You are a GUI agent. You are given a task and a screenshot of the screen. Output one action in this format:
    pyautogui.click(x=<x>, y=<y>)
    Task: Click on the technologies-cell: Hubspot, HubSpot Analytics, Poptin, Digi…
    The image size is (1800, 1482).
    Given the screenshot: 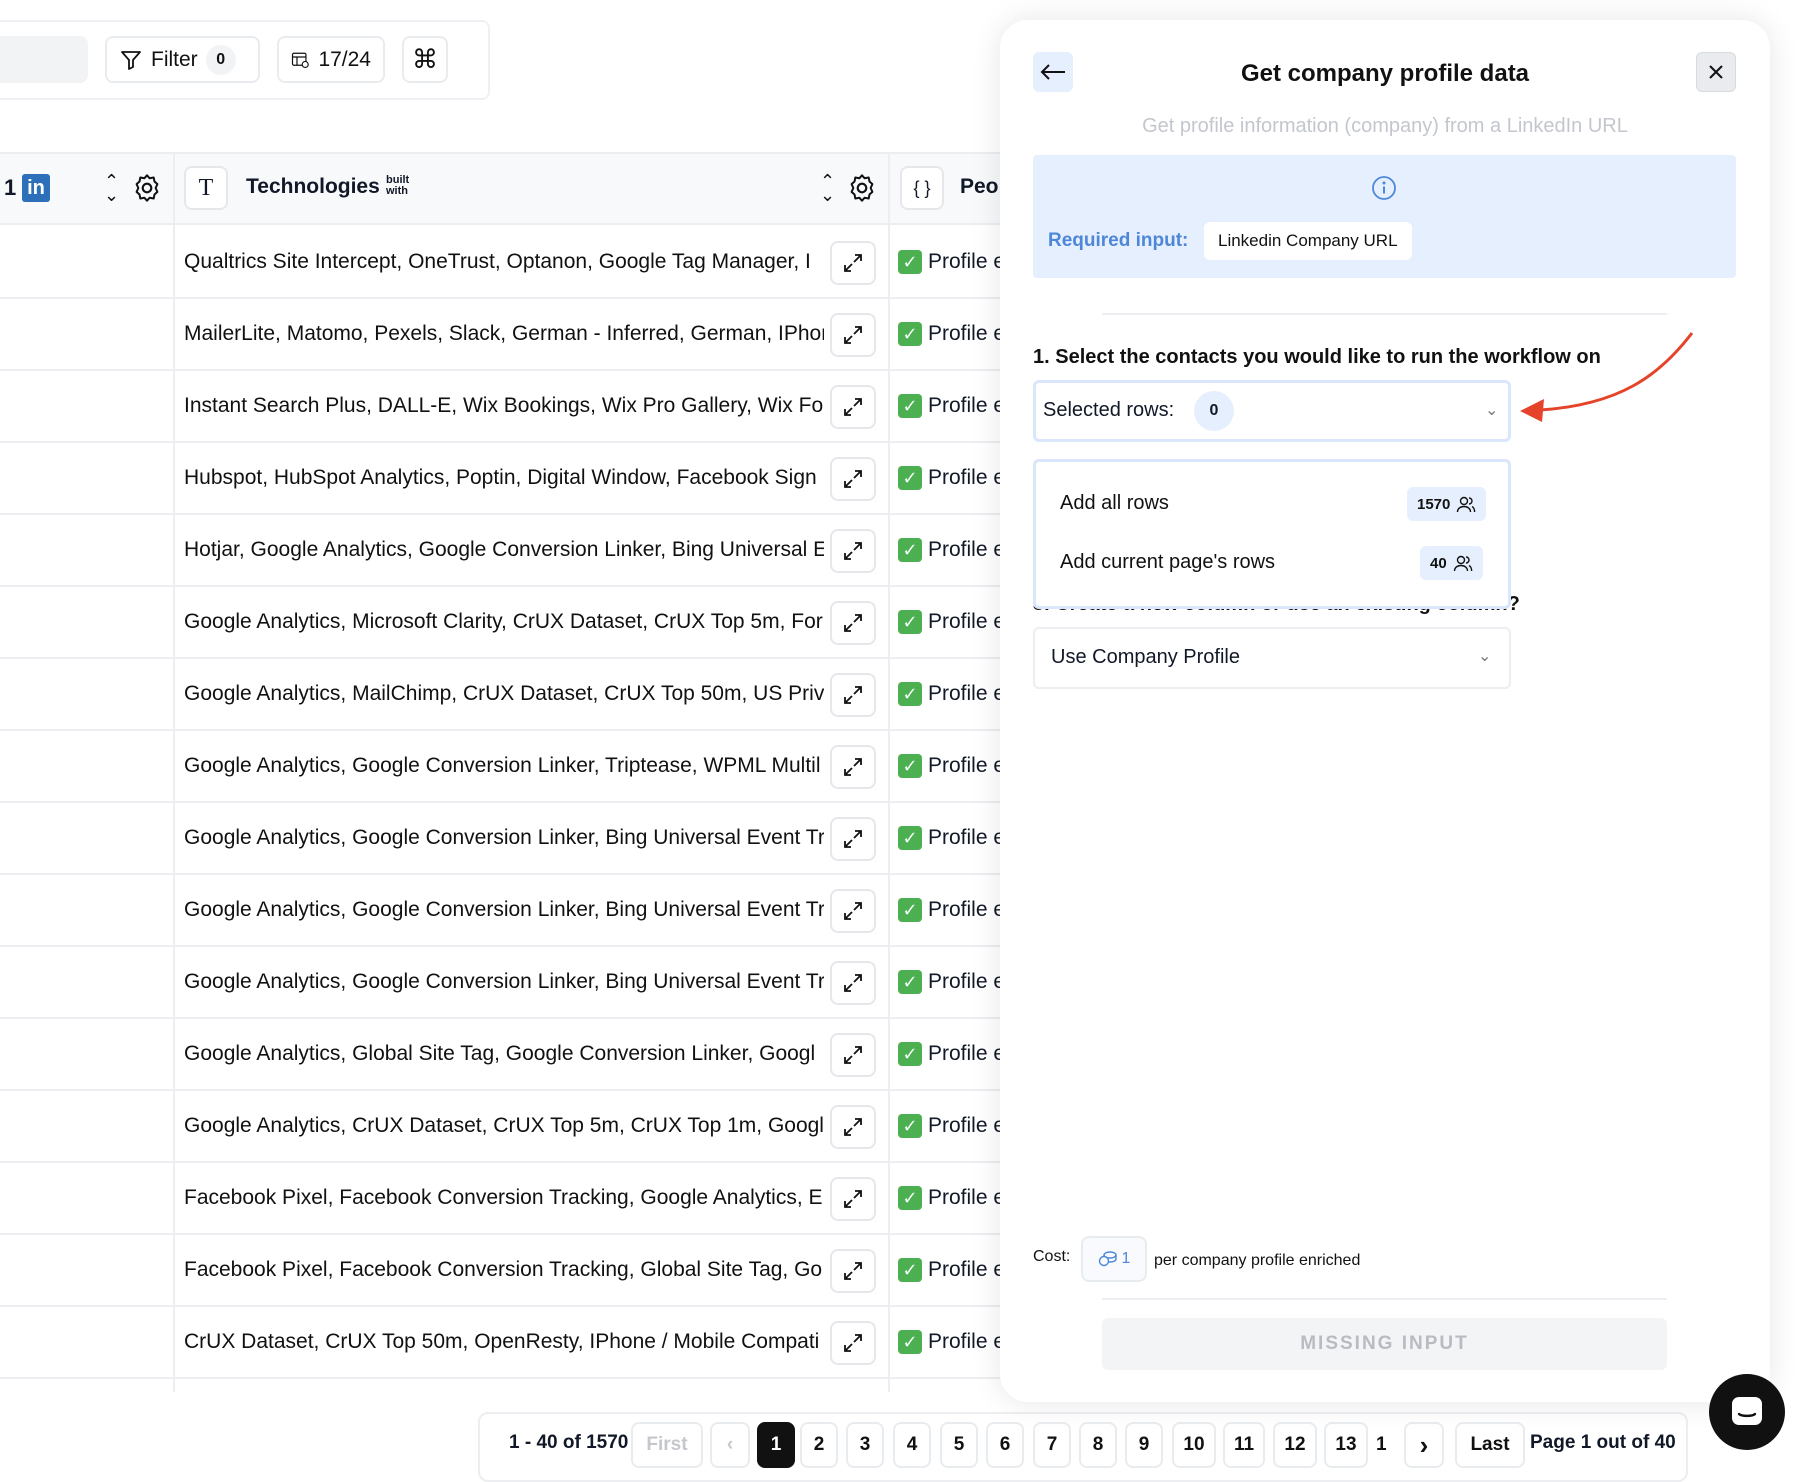 What is the action you would take?
    pyautogui.click(x=504, y=478)
    